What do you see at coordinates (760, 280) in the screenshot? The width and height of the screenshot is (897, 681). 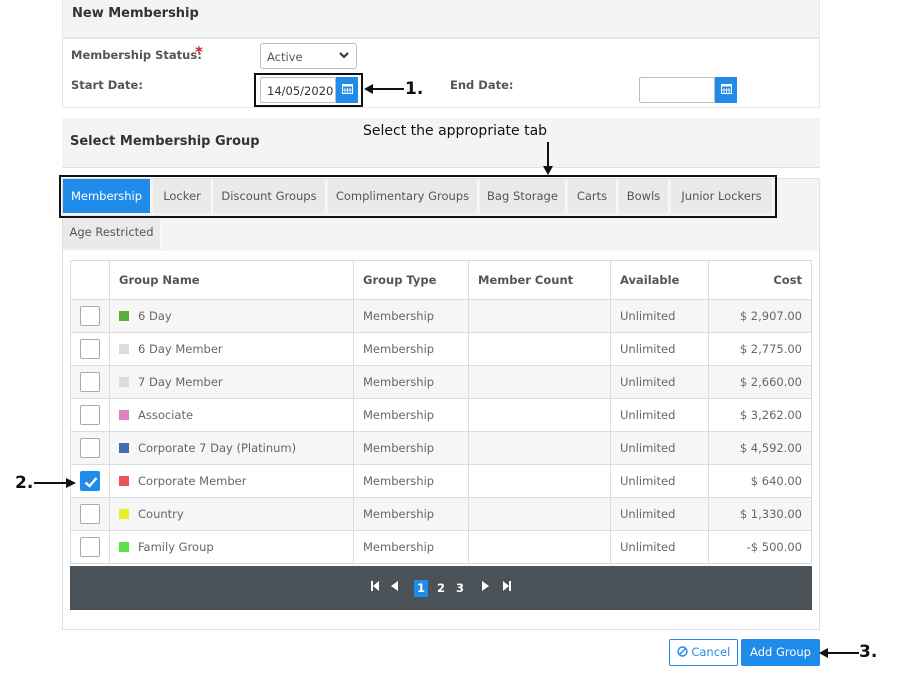 I see `column-header-cost: Cost` at bounding box center [760, 280].